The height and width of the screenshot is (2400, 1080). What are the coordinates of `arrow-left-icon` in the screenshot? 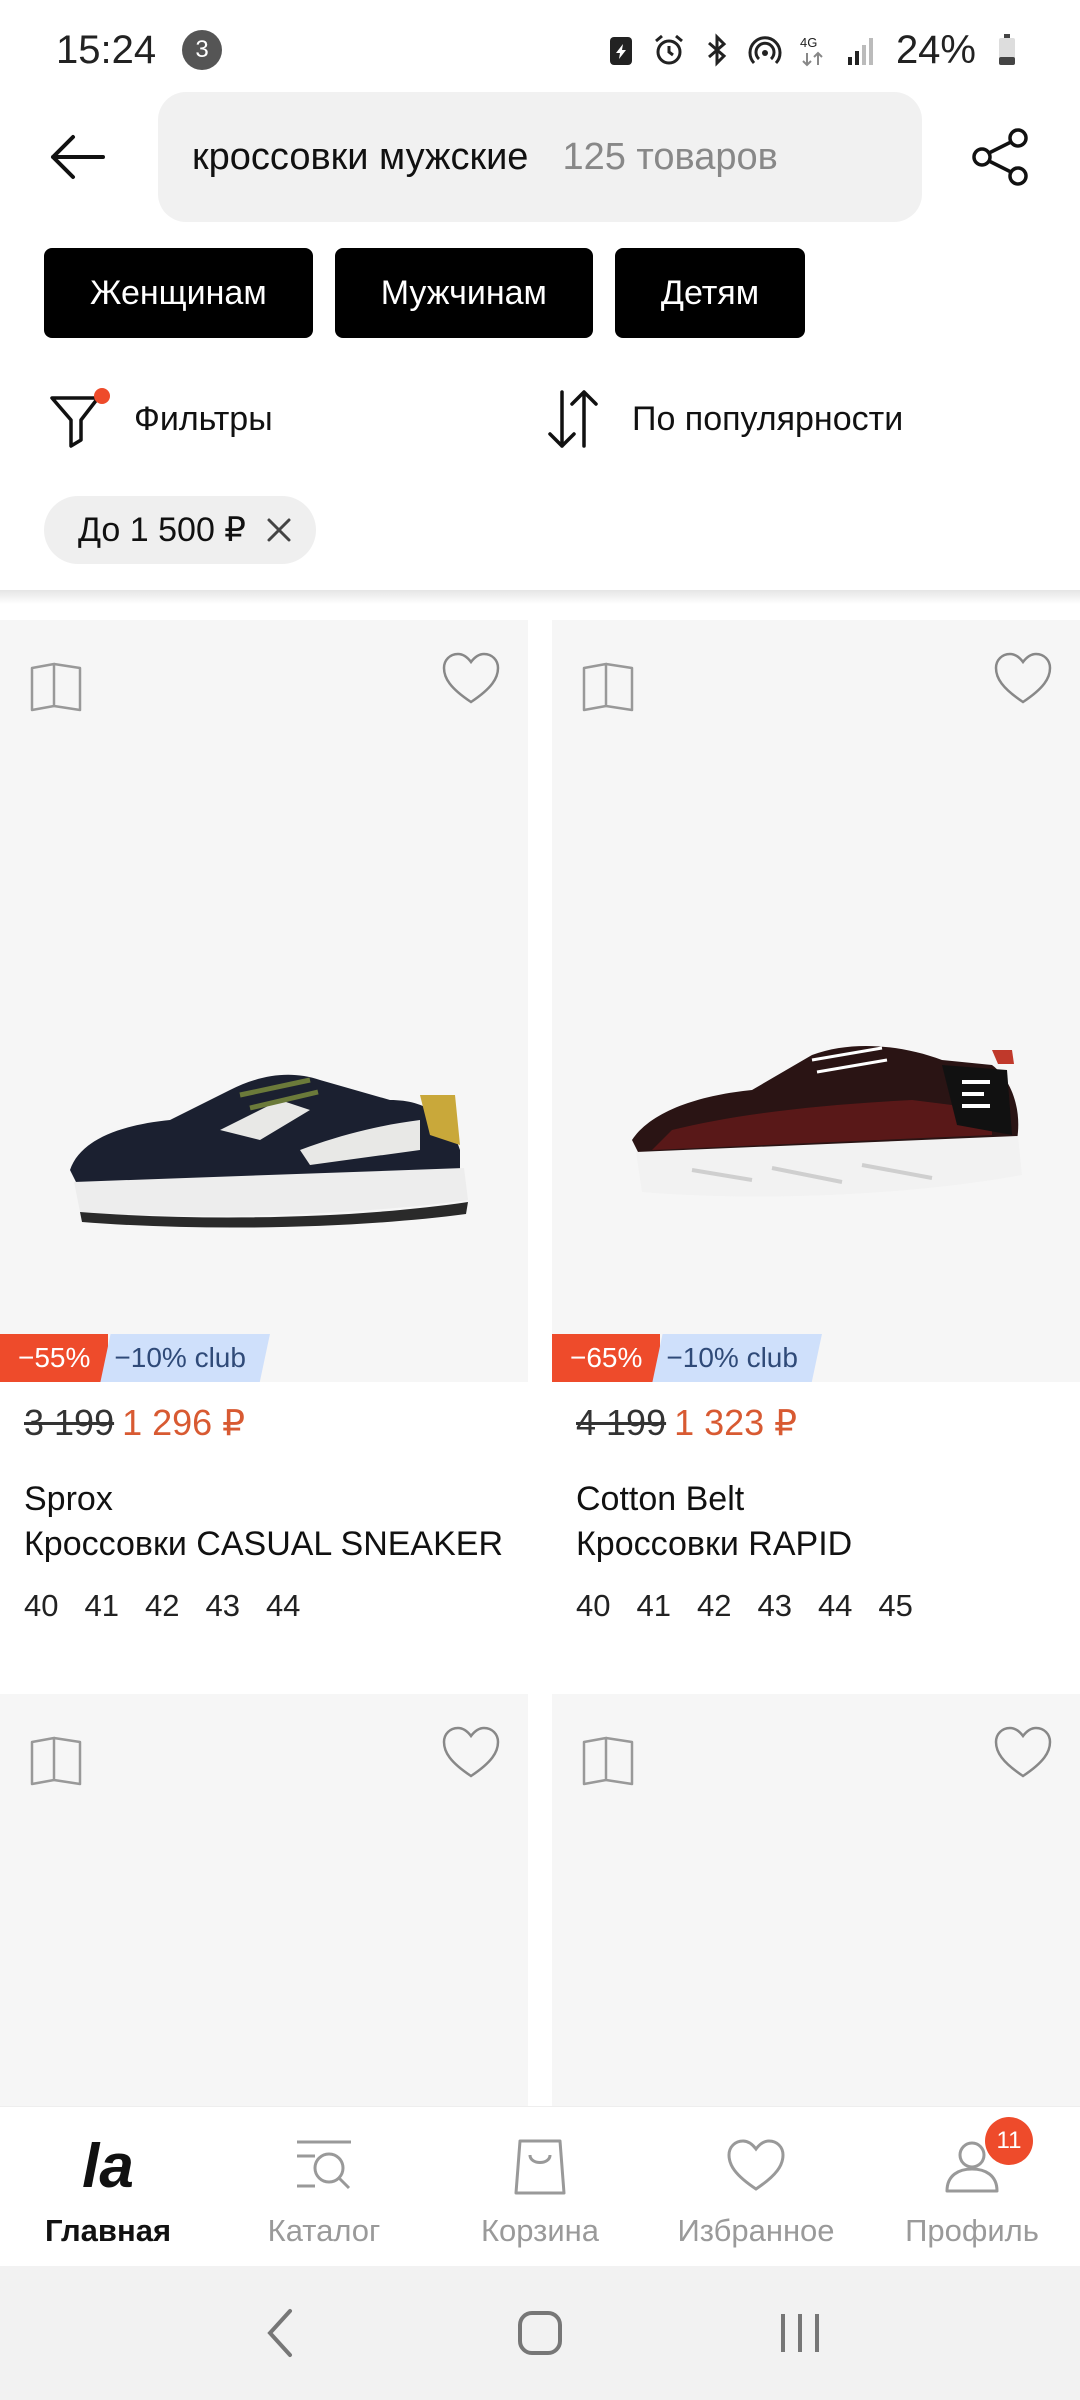 It's located at (78, 157).